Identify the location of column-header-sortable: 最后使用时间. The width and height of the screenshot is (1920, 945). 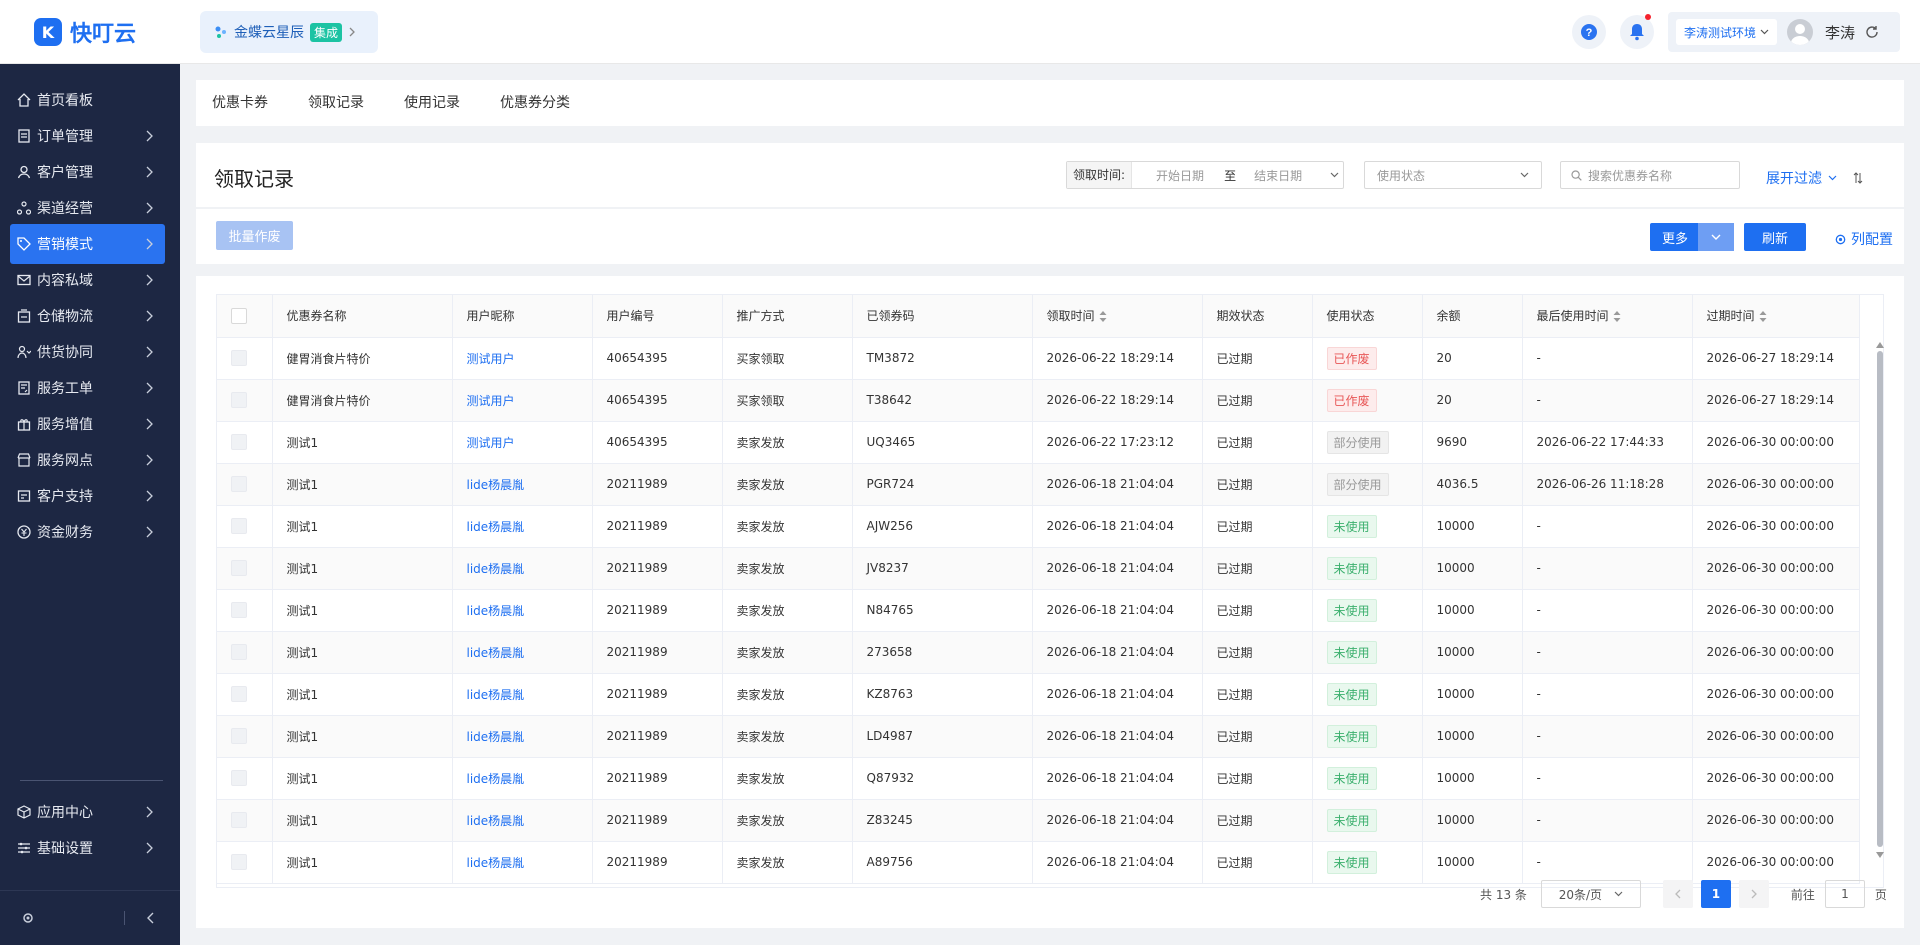
(1607, 316).